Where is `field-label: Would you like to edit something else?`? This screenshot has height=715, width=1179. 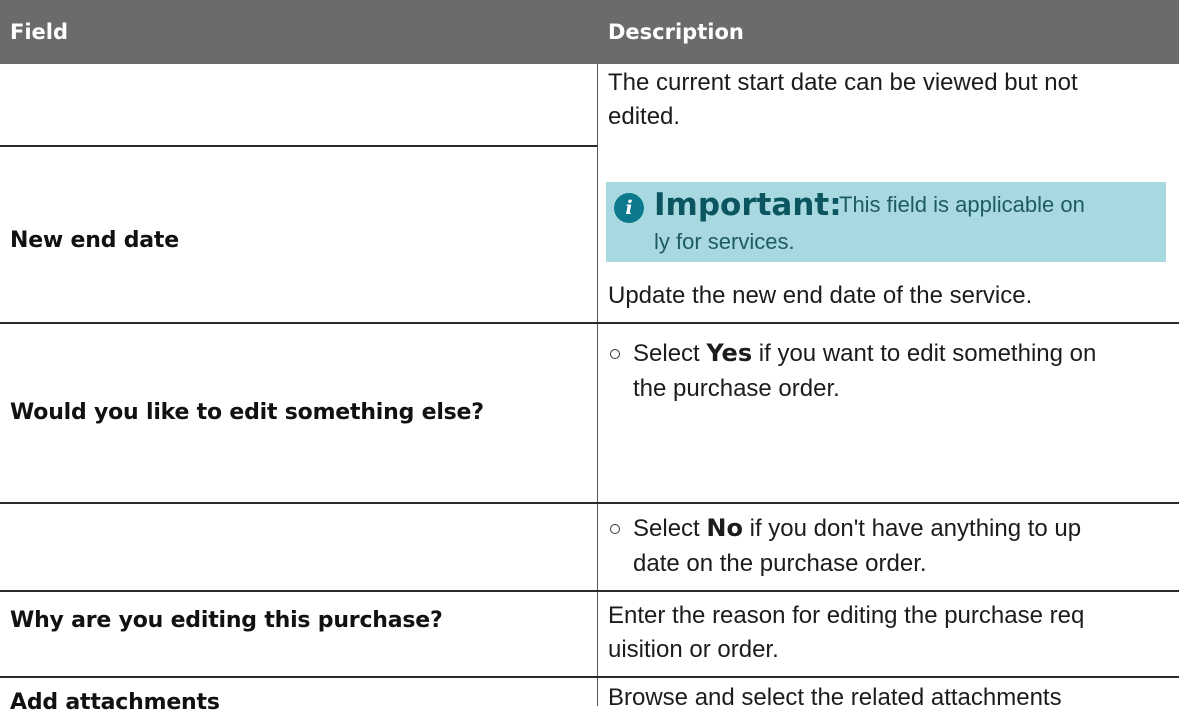 field-label: Would you like to edit something else? is located at coordinates (247, 412).